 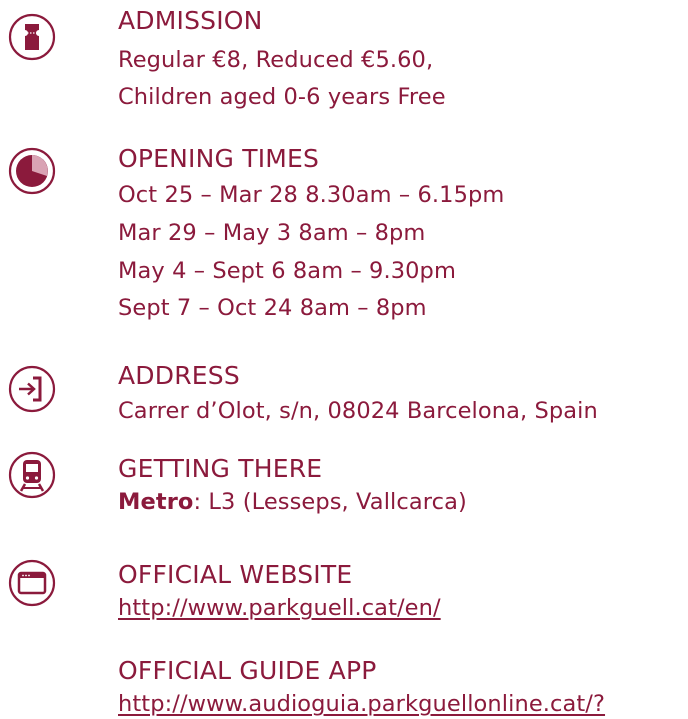 I want to click on opening-times-line-1: Oct 25 – Mar 28 8.30am – 6.15pm, so click(x=311, y=195).